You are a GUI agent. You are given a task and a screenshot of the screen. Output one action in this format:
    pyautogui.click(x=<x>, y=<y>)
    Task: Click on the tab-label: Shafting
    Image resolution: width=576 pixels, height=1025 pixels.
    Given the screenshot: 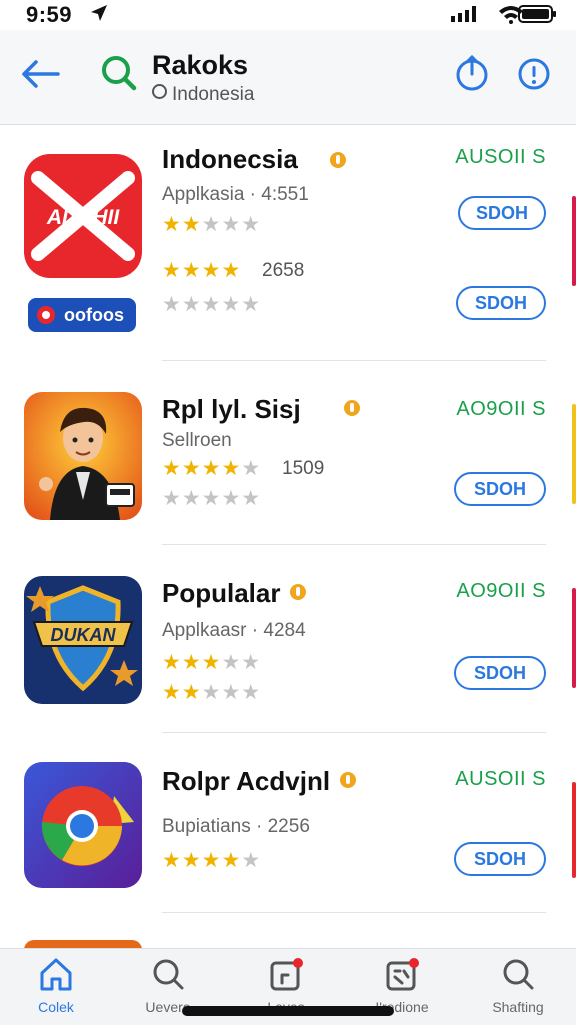 What is the action you would take?
    pyautogui.click(x=518, y=1007)
    